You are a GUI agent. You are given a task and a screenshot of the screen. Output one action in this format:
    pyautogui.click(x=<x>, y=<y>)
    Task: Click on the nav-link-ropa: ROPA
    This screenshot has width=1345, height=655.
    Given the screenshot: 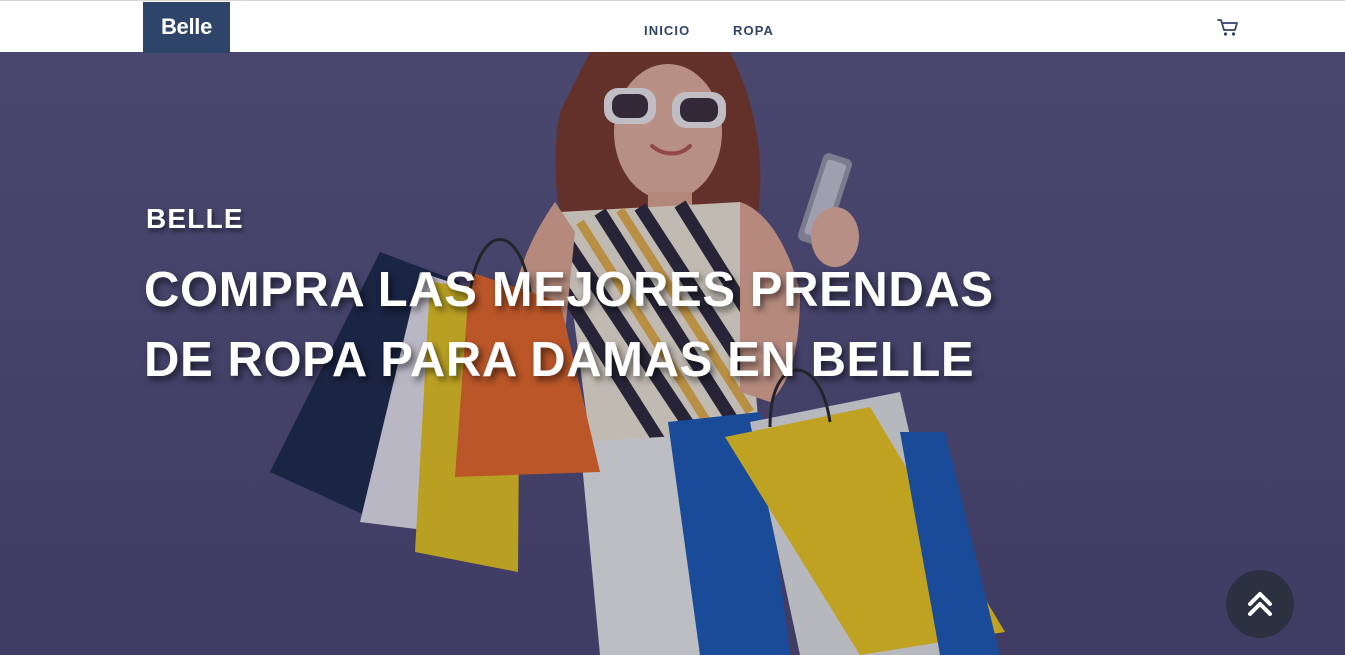 What is the action you would take?
    pyautogui.click(x=753, y=30)
    